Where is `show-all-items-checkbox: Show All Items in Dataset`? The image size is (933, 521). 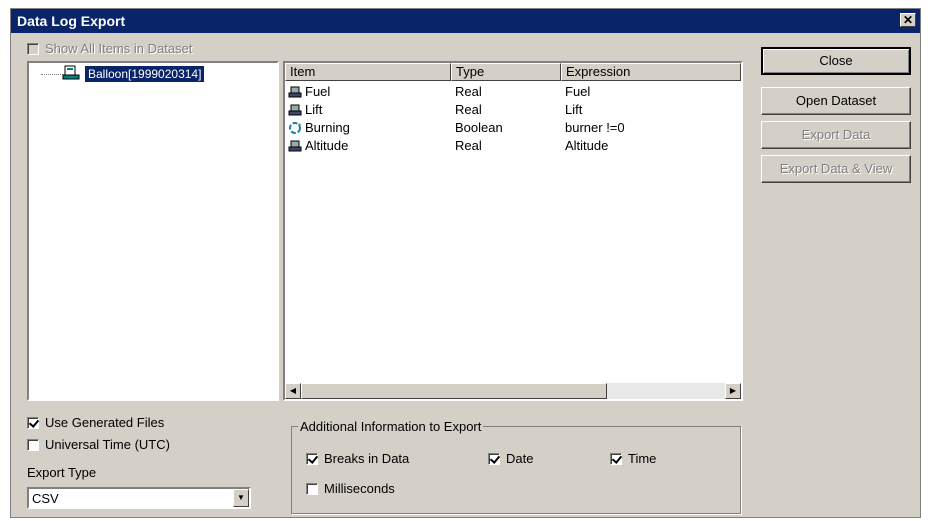 show-all-items-checkbox: Show All Items in Dataset is located at coordinates (109, 48).